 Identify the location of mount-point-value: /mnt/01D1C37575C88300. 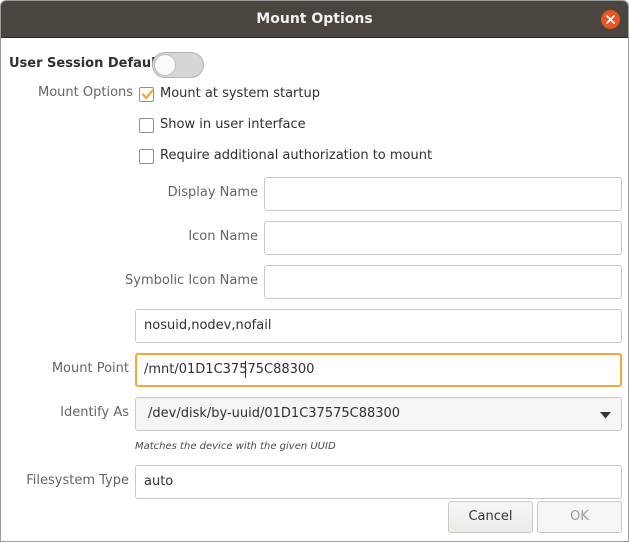
(229, 369).